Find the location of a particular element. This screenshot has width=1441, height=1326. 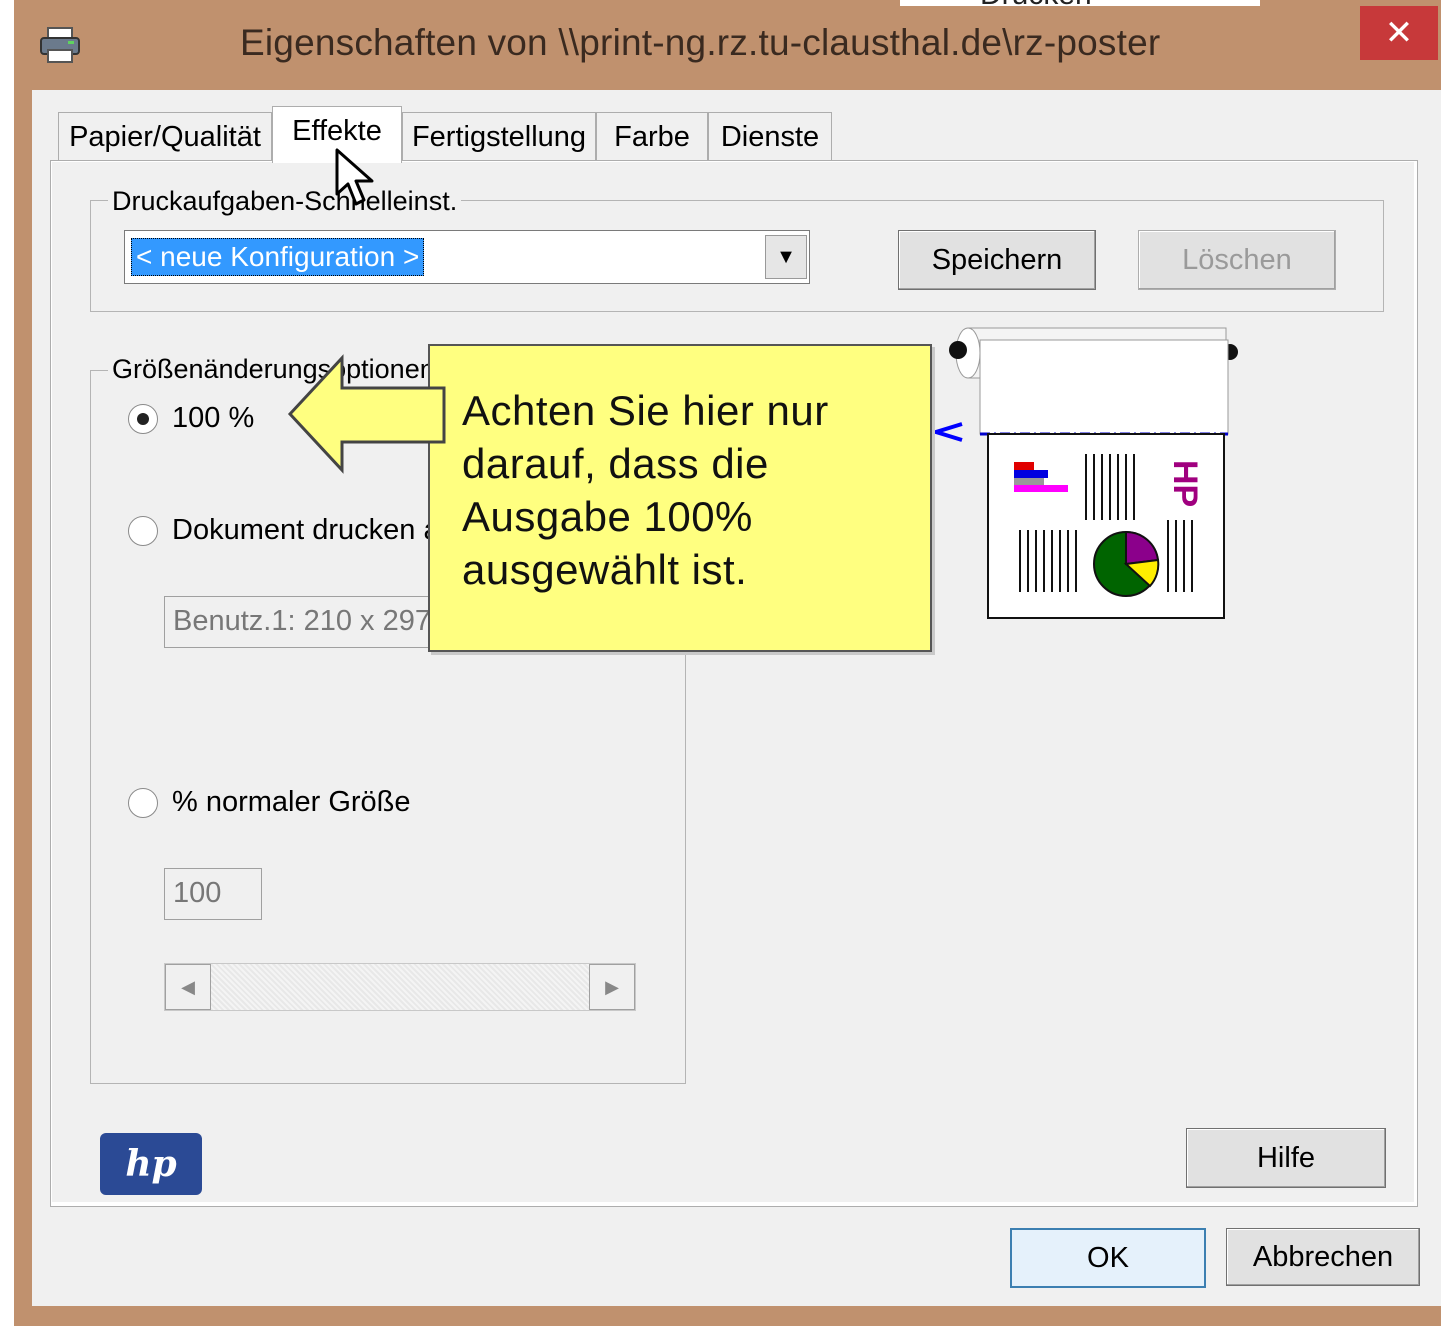

help-button: Hilfe is located at coordinates (1286, 1158).